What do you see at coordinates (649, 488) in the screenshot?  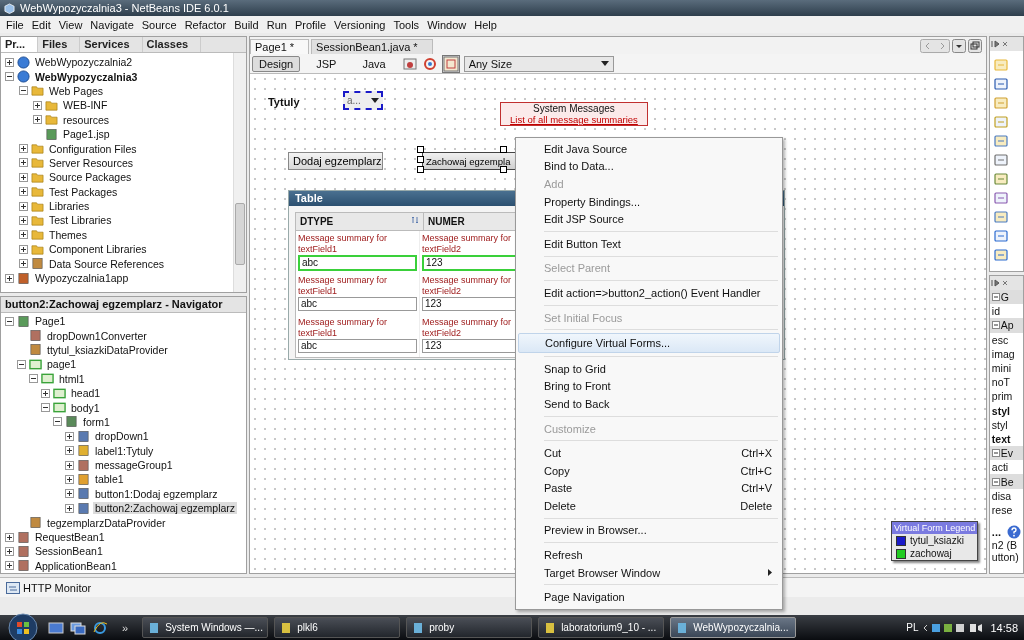 I see `menu-item: Paste Ctrl+V` at bounding box center [649, 488].